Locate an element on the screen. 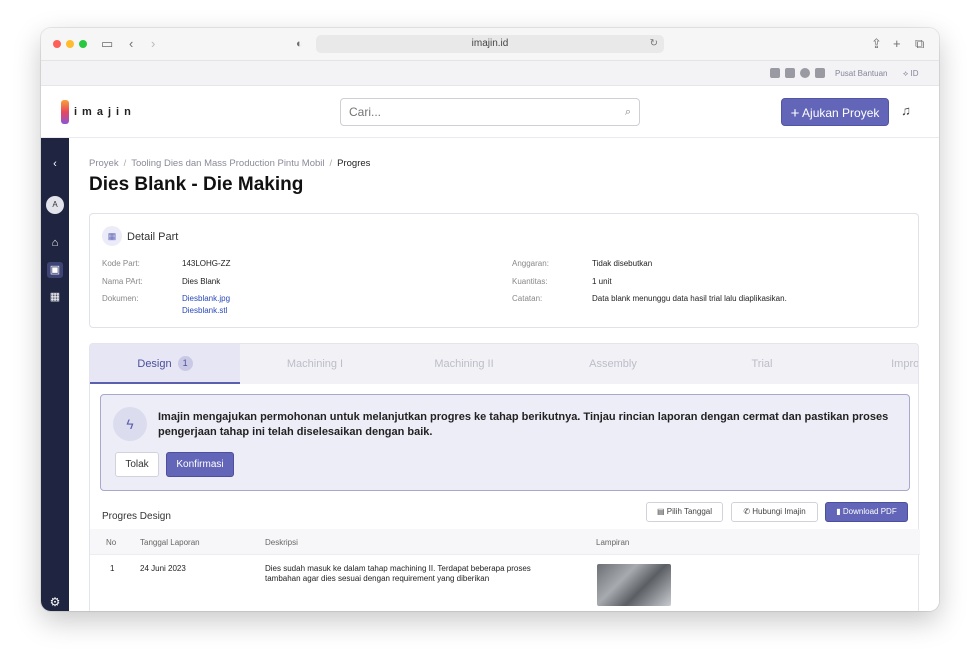 The image size is (980, 664). part-code-label: Kode Part: is located at coordinates (121, 263).